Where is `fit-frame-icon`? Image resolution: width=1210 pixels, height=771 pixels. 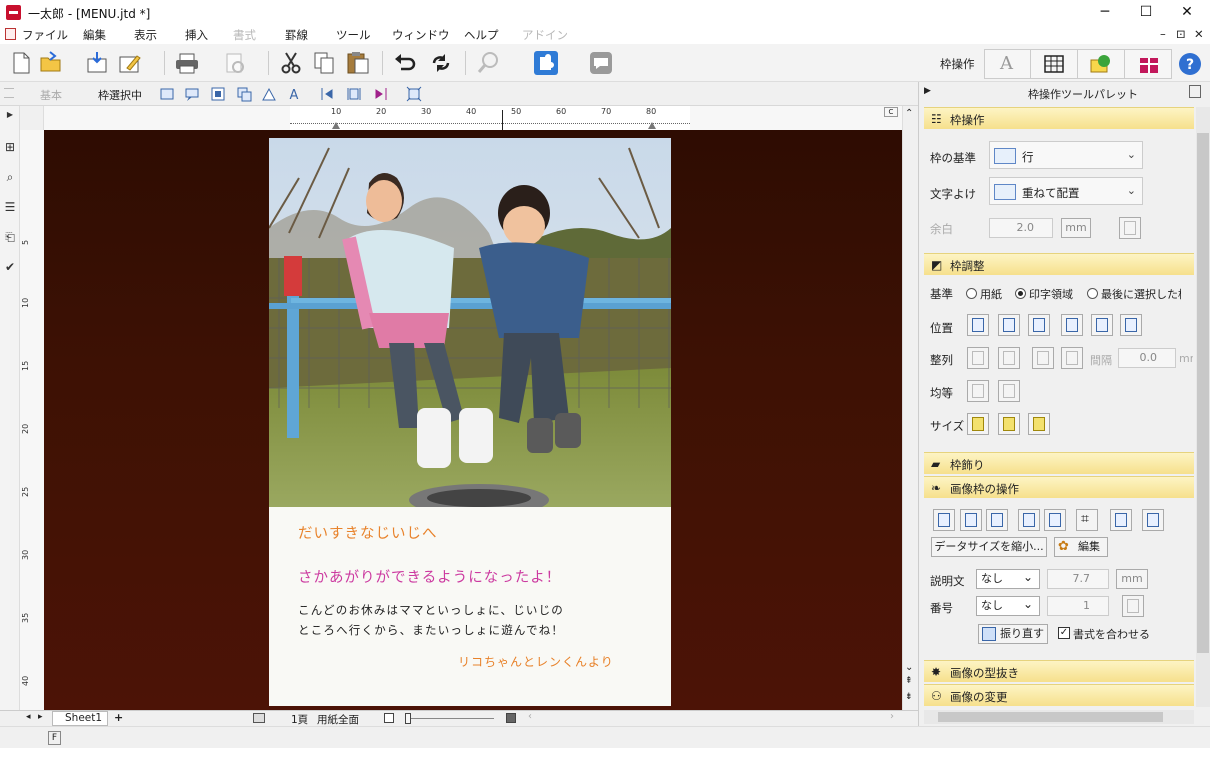 fit-frame-icon is located at coordinates (414, 94).